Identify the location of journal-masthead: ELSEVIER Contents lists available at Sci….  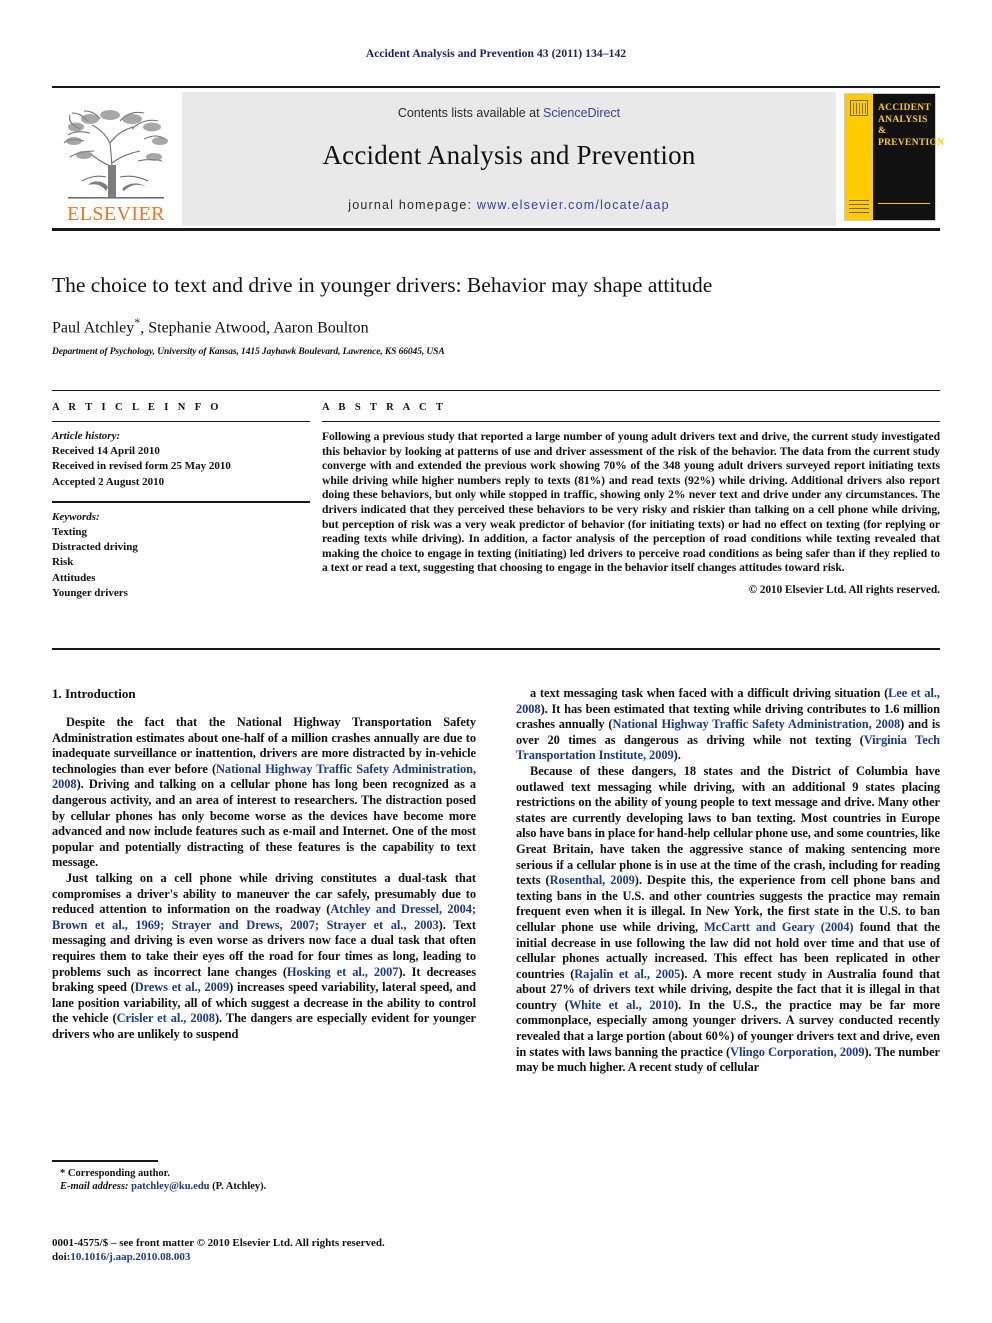
(498, 156).